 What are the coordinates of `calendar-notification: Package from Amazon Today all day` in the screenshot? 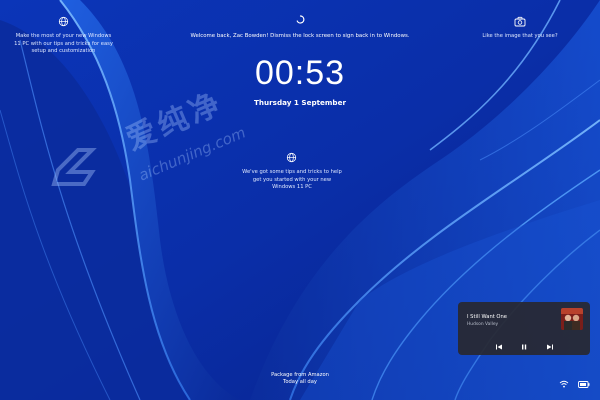 It's located at (300, 379).